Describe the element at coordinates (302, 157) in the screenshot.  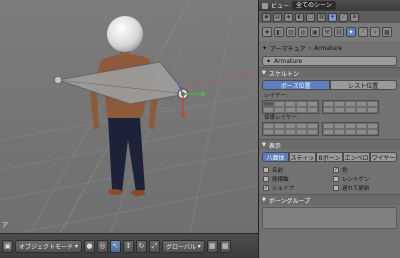
I see `display-tab-stick: スティッ` at that location.